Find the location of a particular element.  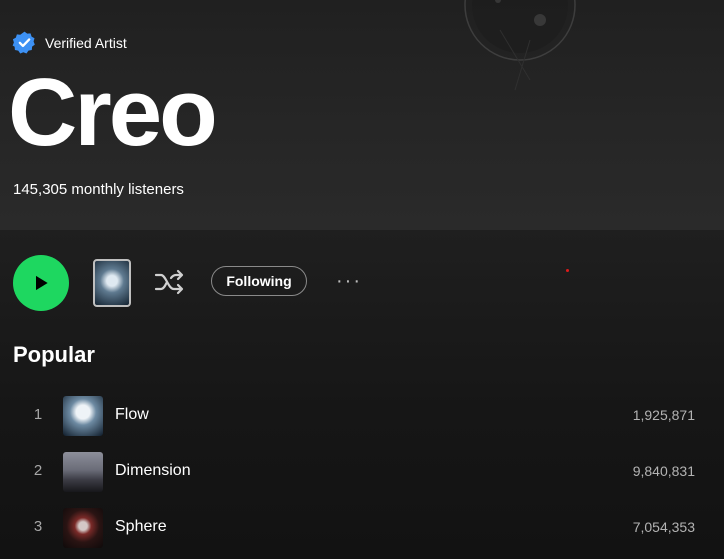

hero-background-image is located at coordinates (520, 45).